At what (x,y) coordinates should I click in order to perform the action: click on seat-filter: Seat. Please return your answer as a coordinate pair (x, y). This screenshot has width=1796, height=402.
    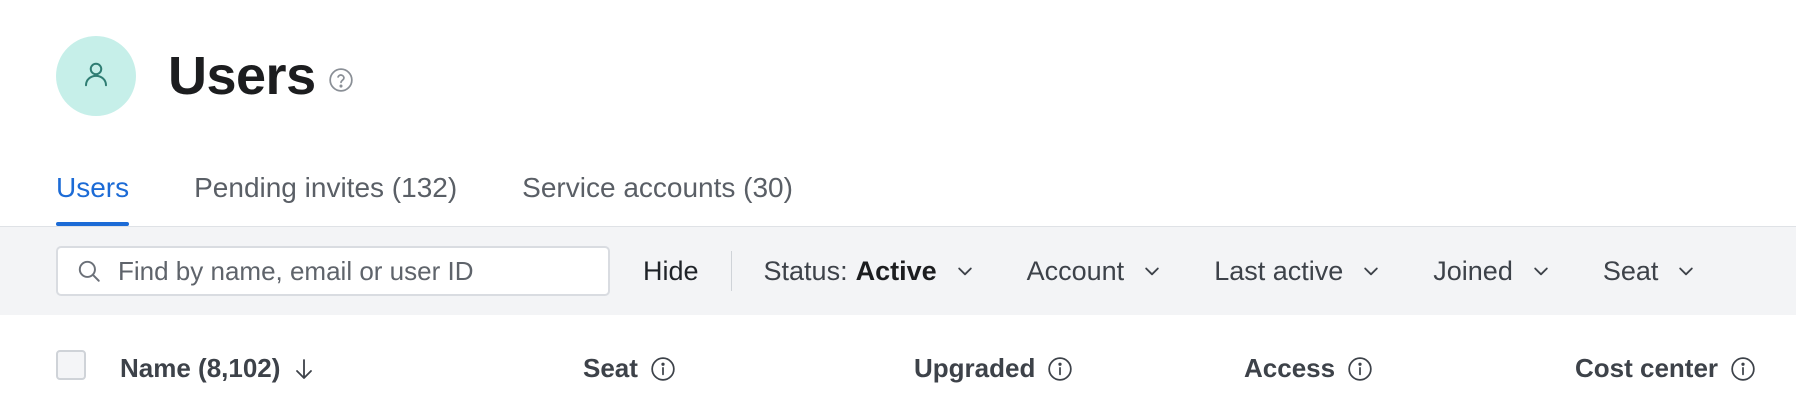
    Looking at the image, I should click on (1650, 271).